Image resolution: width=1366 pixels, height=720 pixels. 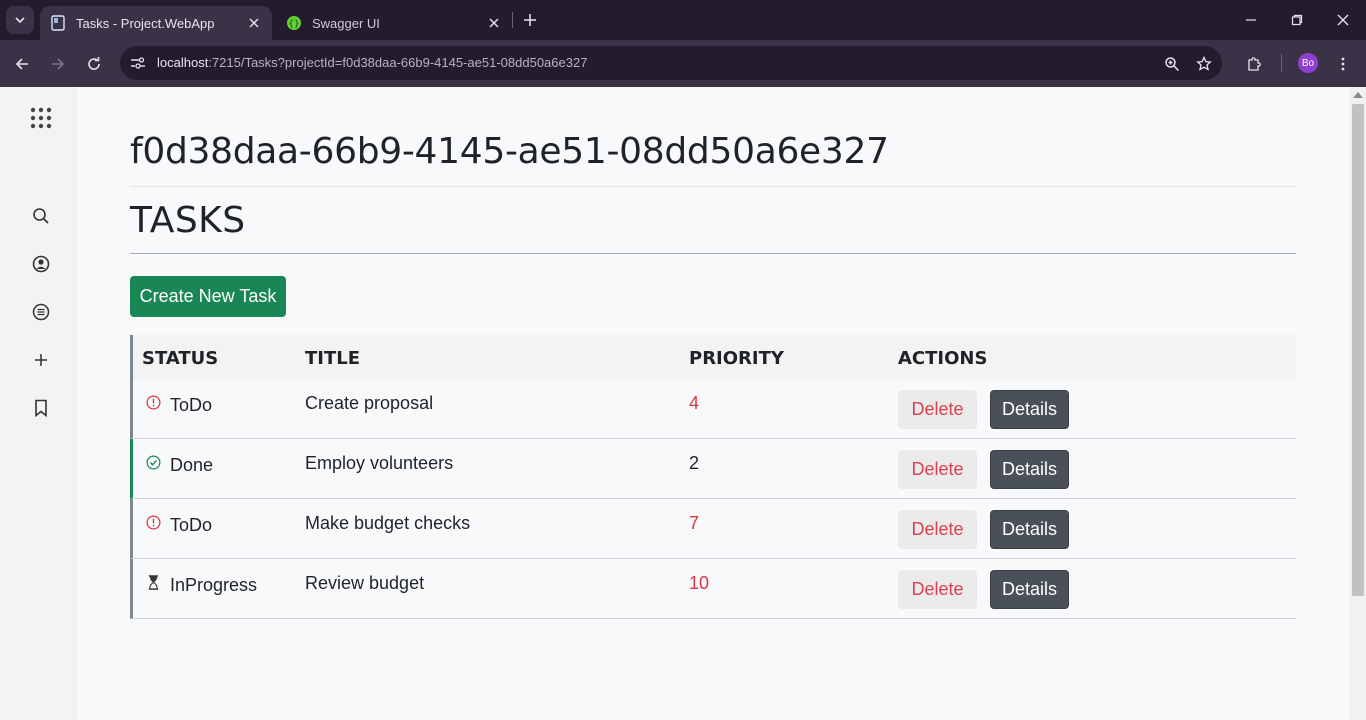 I want to click on extensions-button, so click(x=1254, y=64).